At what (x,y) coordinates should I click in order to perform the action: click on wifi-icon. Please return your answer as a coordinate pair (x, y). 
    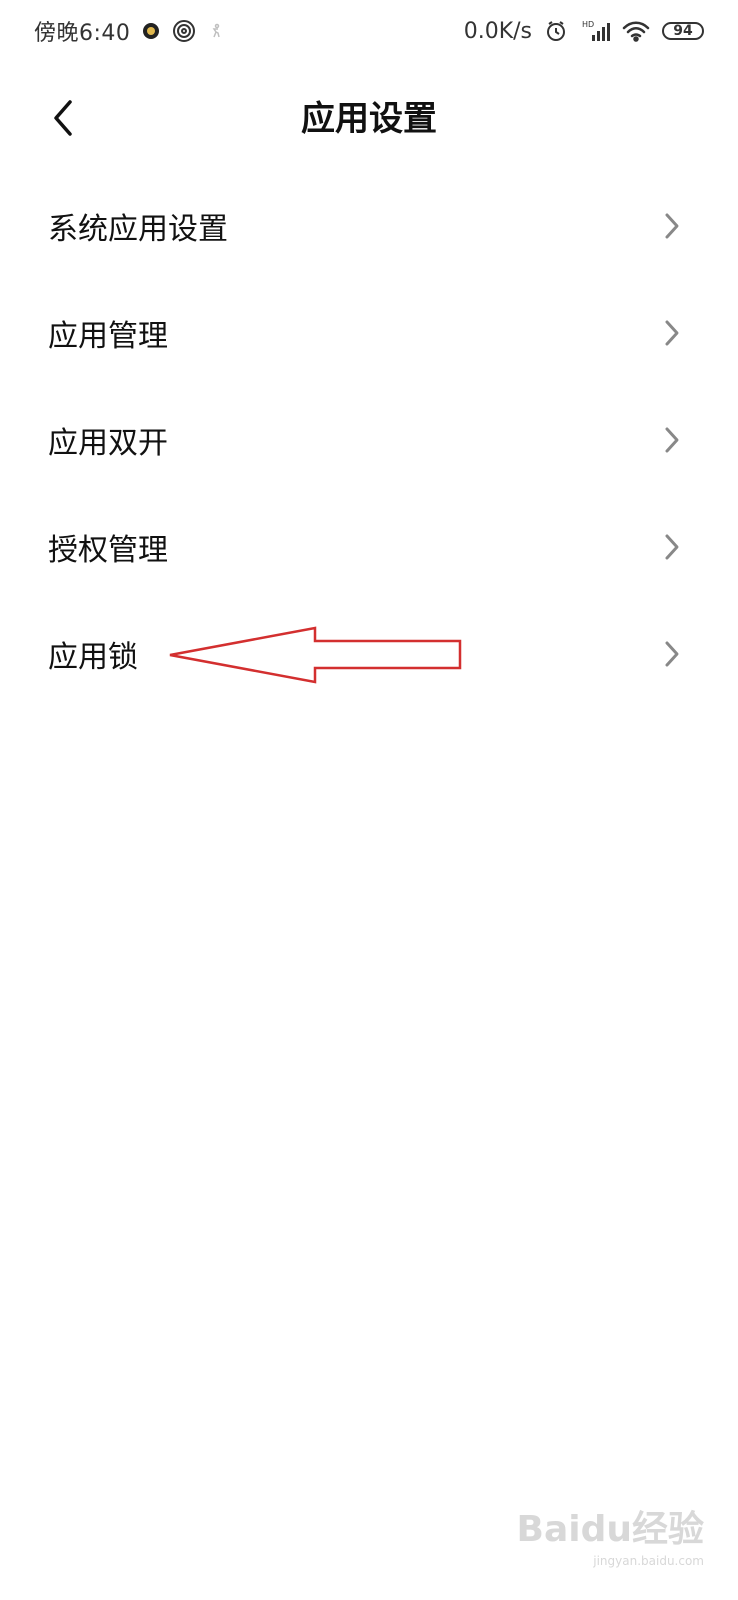
    Looking at the image, I should click on (636, 31).